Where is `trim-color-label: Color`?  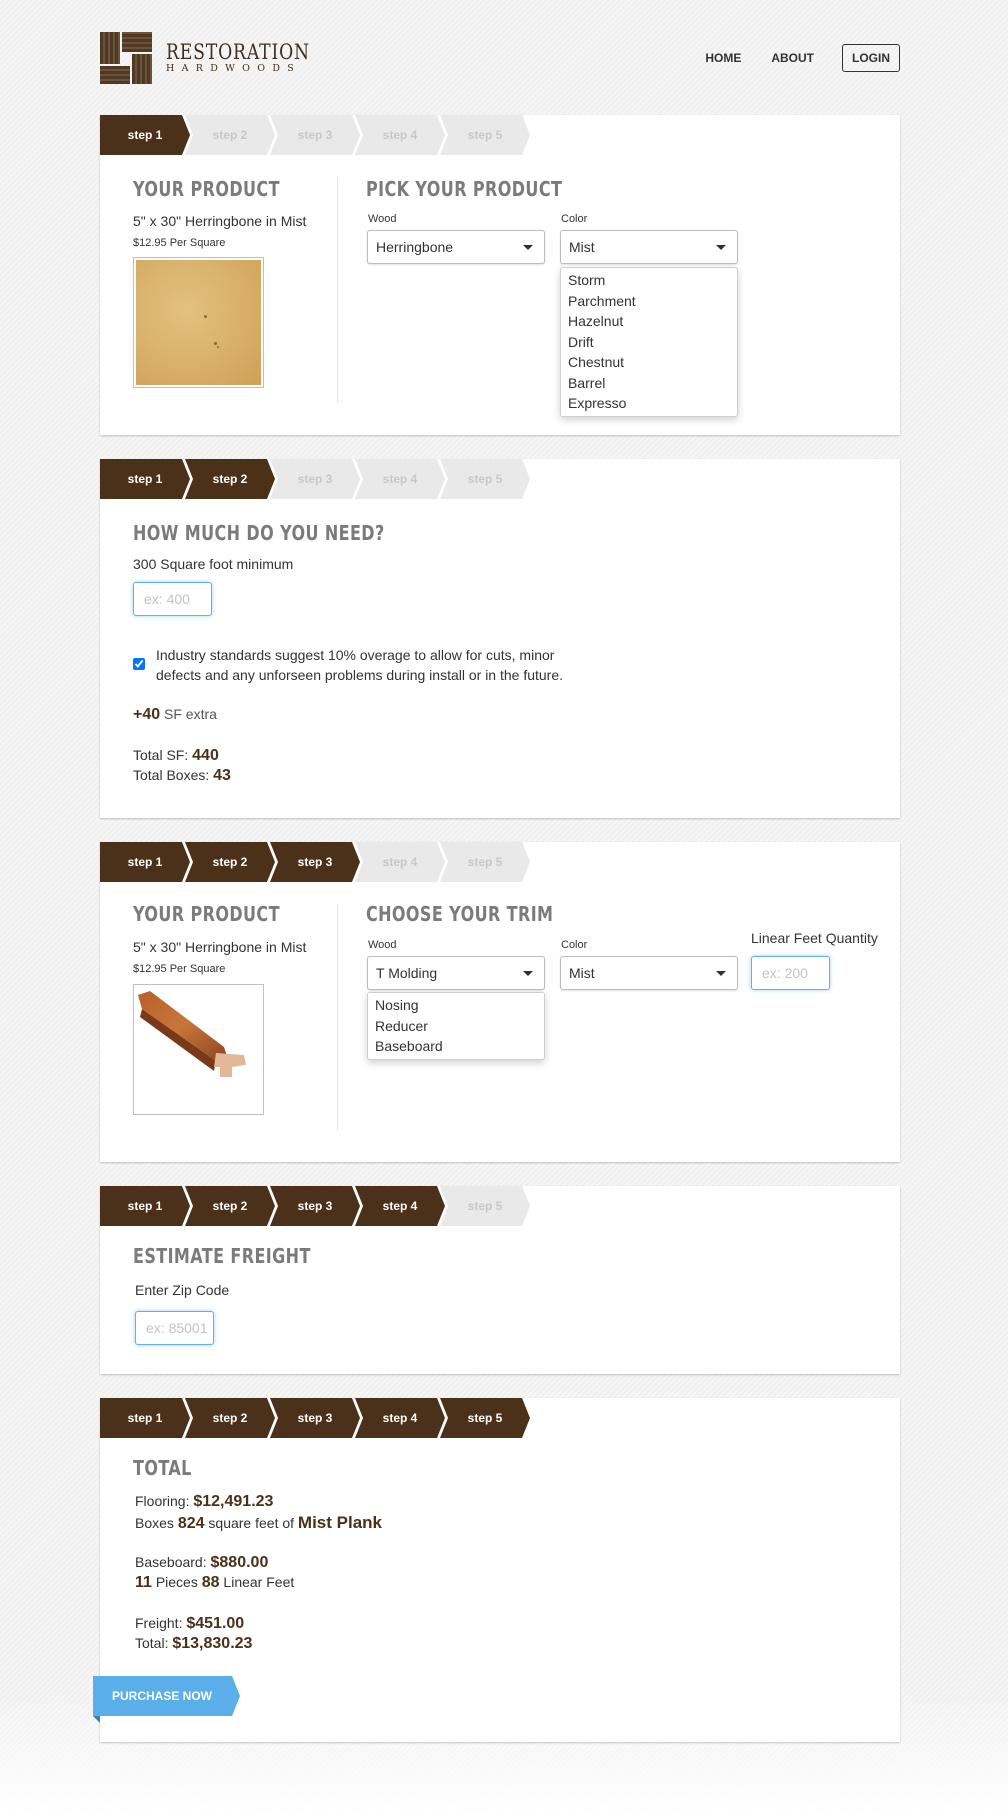 trim-color-label: Color is located at coordinates (574, 945).